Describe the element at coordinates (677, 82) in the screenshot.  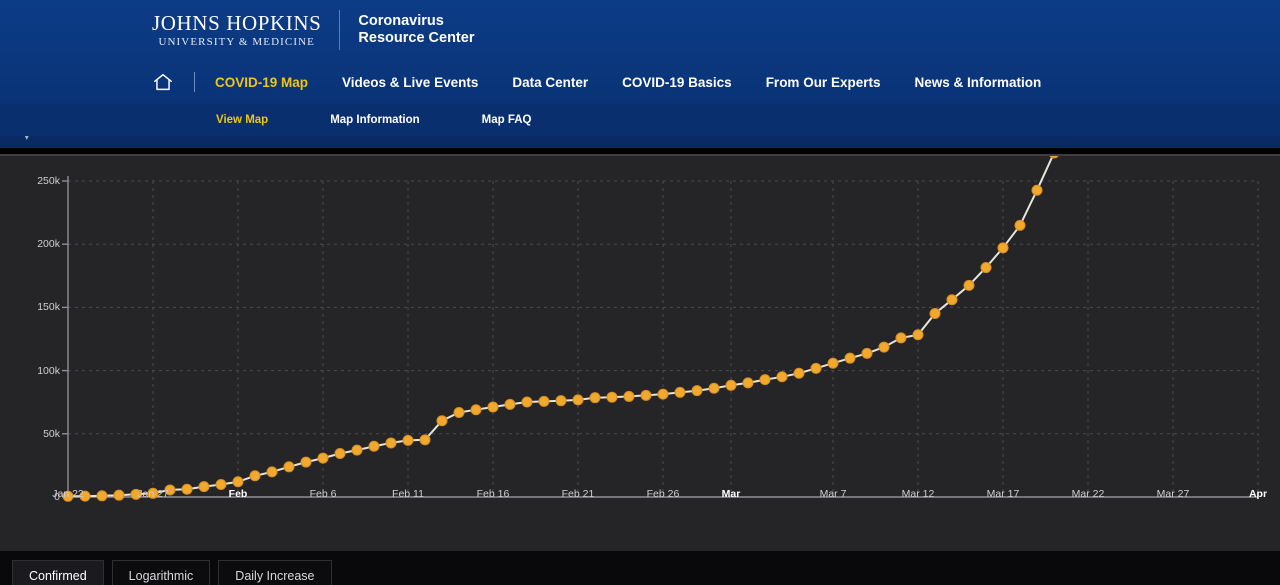
I see `nav-item-covid-19-basics: COVID-19 Basics` at that location.